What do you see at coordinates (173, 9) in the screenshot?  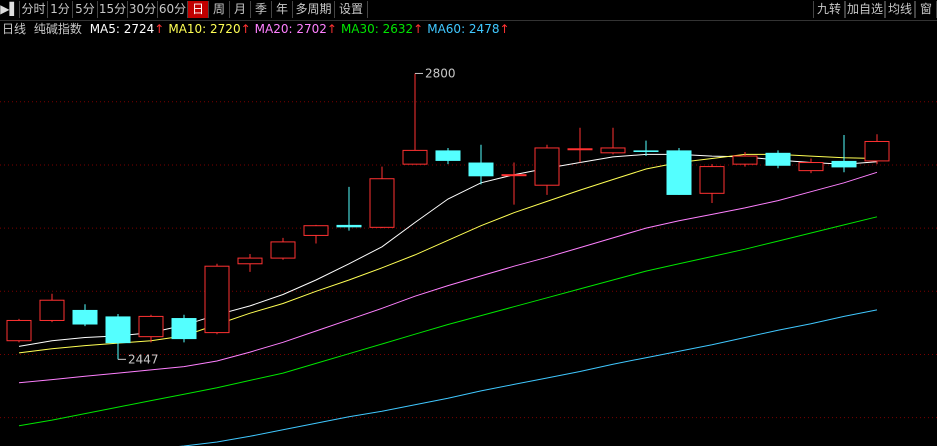 I see `tab-5: 60分` at bounding box center [173, 9].